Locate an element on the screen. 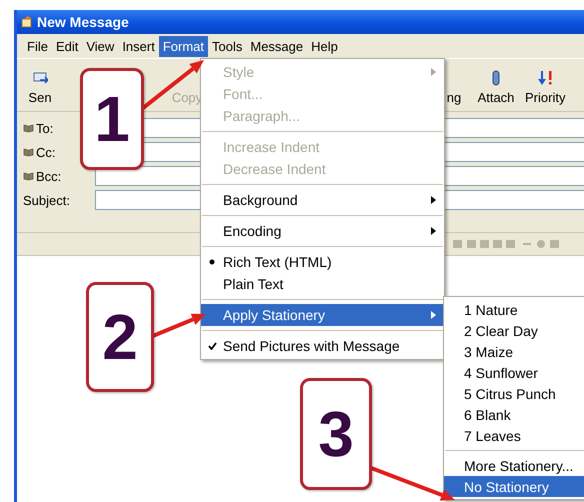 The image size is (584, 502). callout-number: 3 is located at coordinates (336, 434).